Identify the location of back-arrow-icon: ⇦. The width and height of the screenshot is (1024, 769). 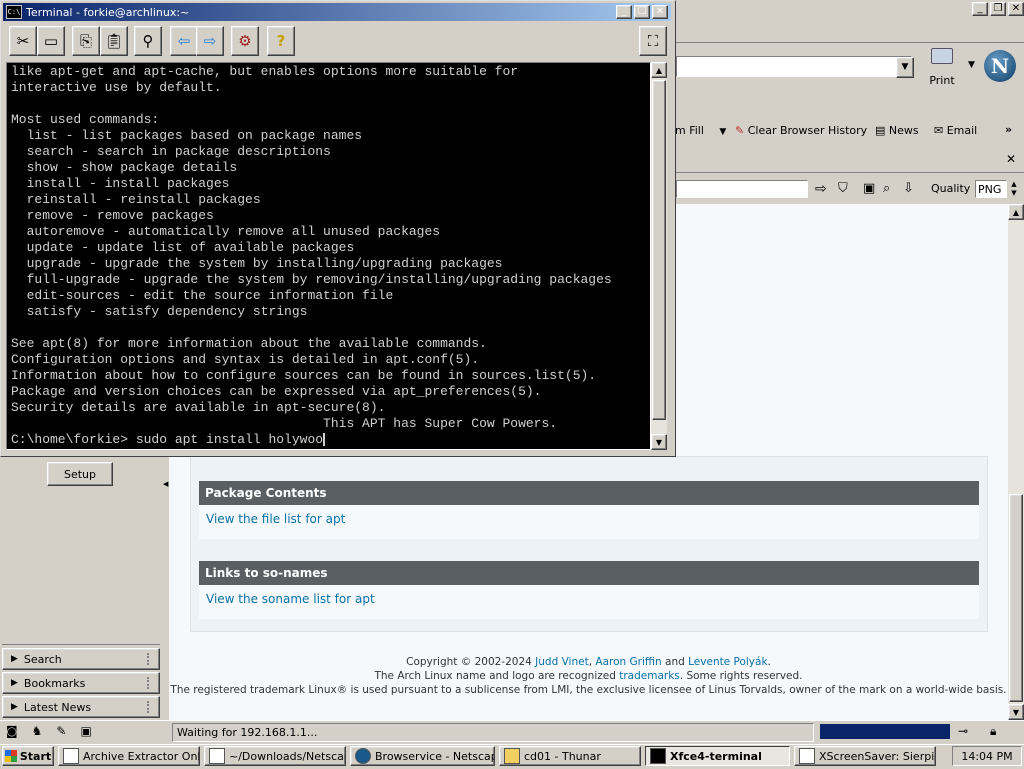
(184, 41).